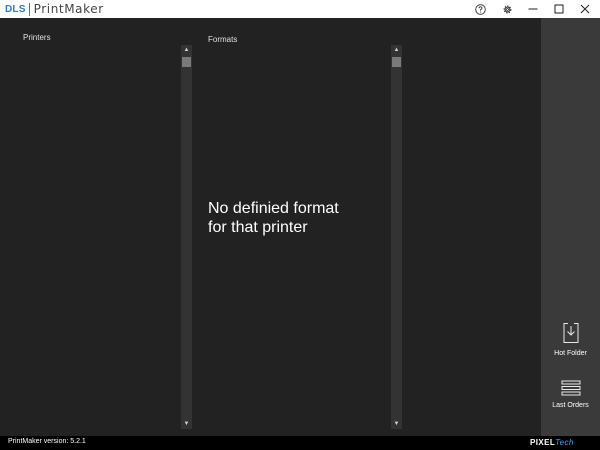 This screenshot has height=450, width=600. What do you see at coordinates (570, 333) in the screenshot?
I see `download-tray-icon` at bounding box center [570, 333].